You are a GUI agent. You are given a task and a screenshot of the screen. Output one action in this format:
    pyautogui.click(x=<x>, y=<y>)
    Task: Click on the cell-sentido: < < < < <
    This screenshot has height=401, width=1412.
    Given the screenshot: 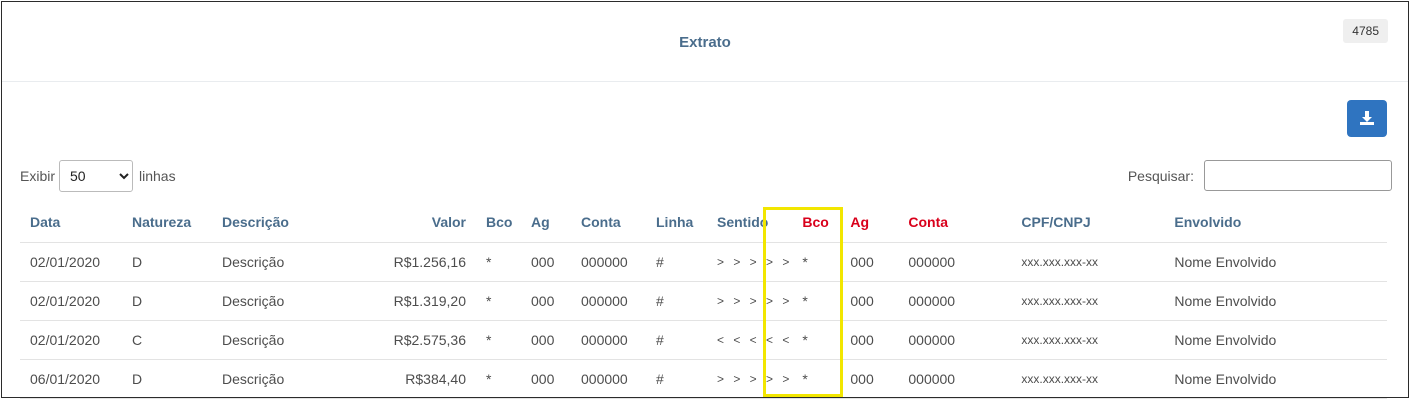 What is the action you would take?
    pyautogui.click(x=750, y=340)
    